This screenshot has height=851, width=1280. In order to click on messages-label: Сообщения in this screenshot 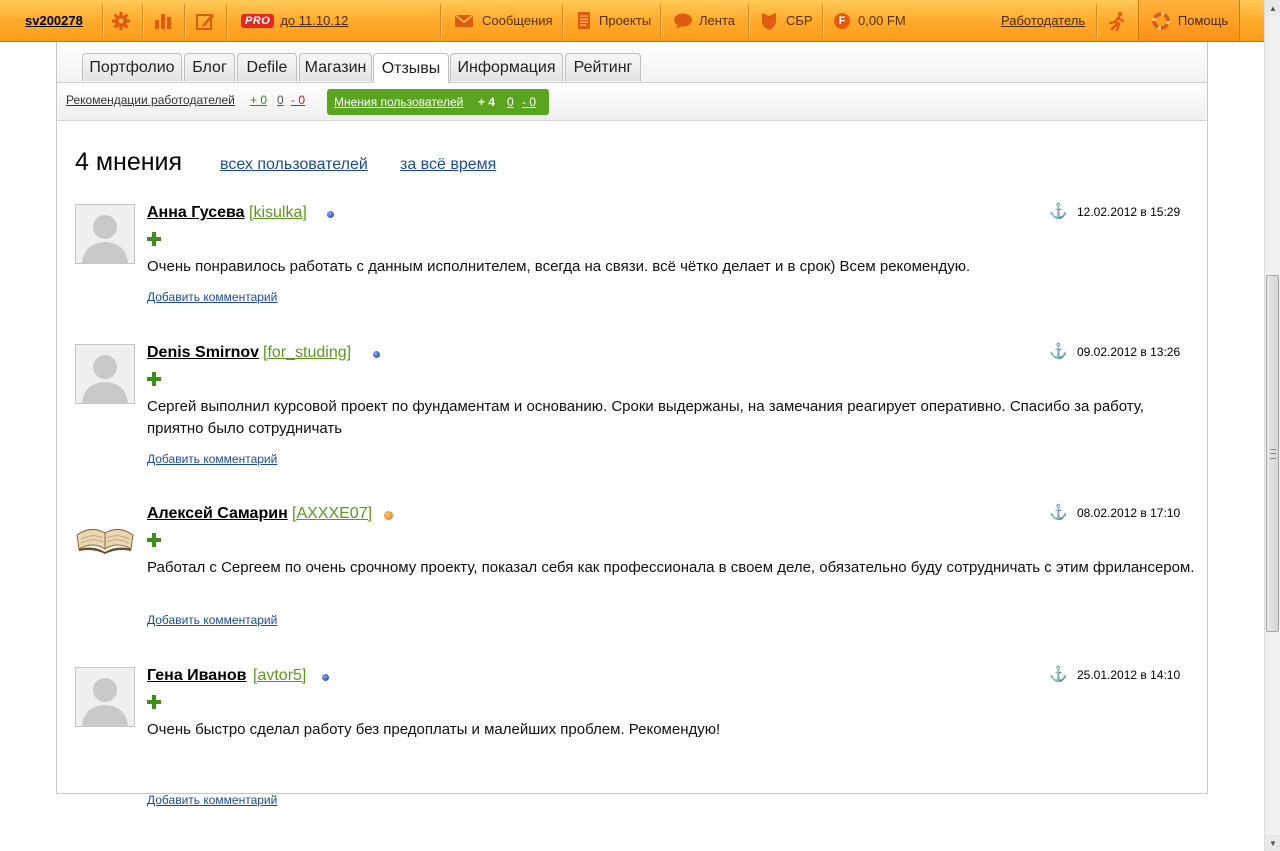, I will do `click(517, 20)`.